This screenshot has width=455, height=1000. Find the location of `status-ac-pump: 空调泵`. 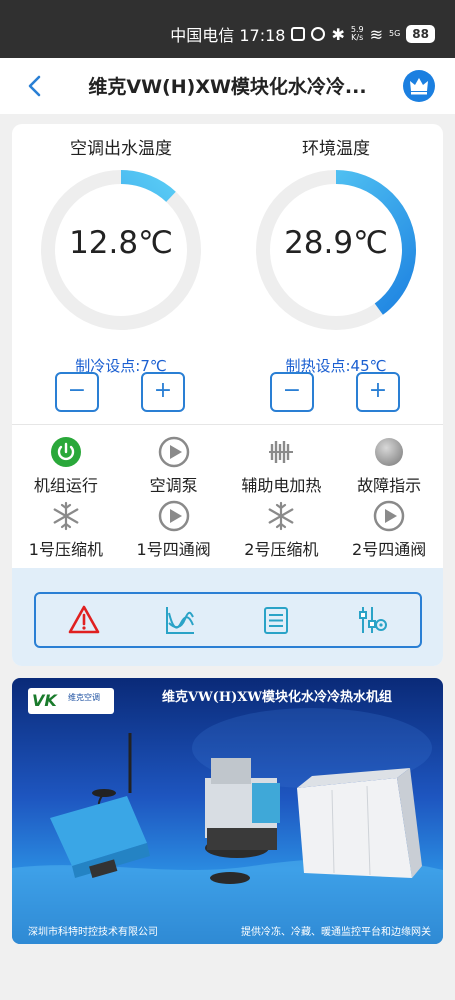

status-ac-pump: 空调泵 is located at coordinates (174, 466).